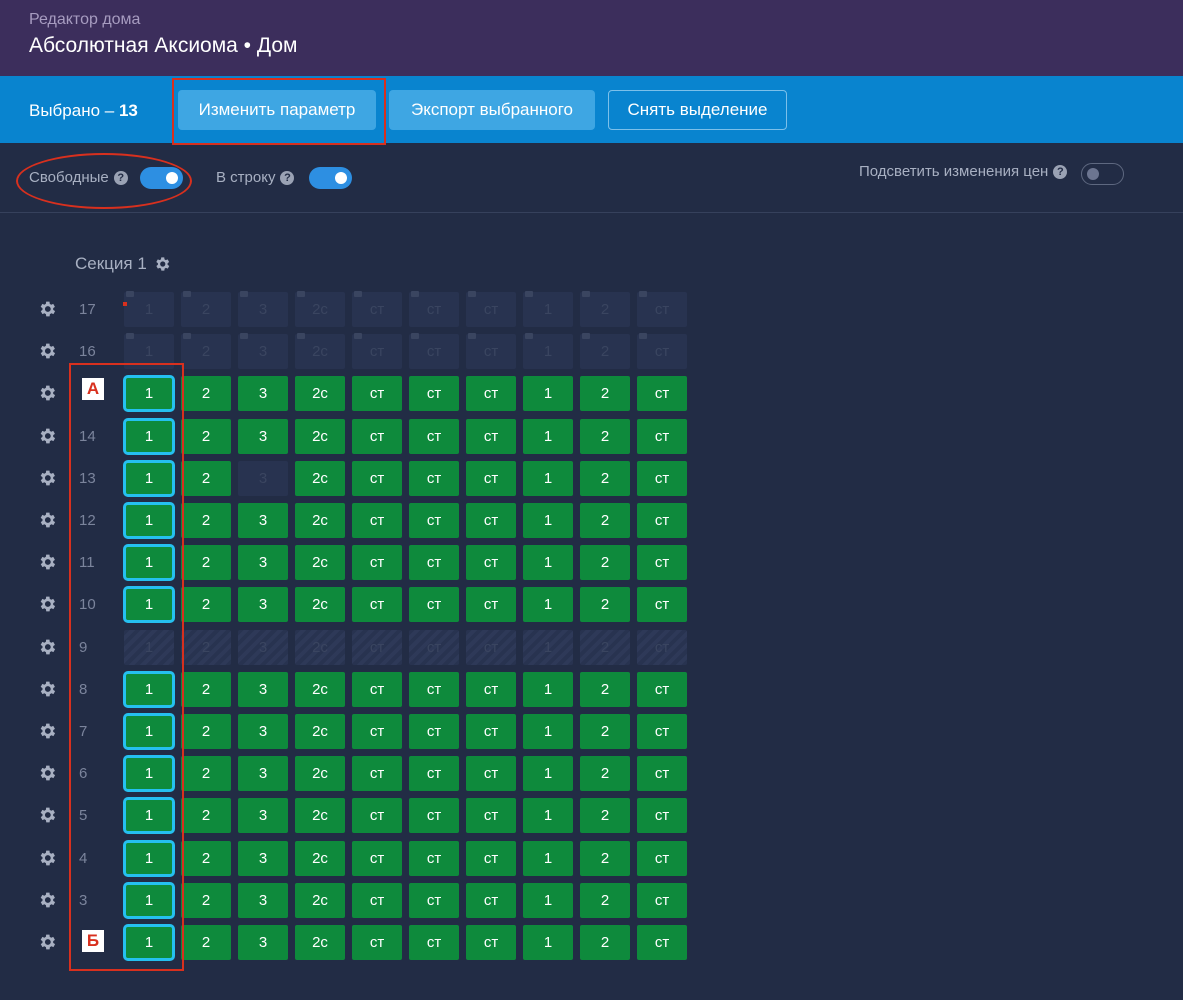 This screenshot has width=1183, height=1000. Describe the element at coordinates (1102, 174) in the screenshot. I see `highlight-toggle` at that location.